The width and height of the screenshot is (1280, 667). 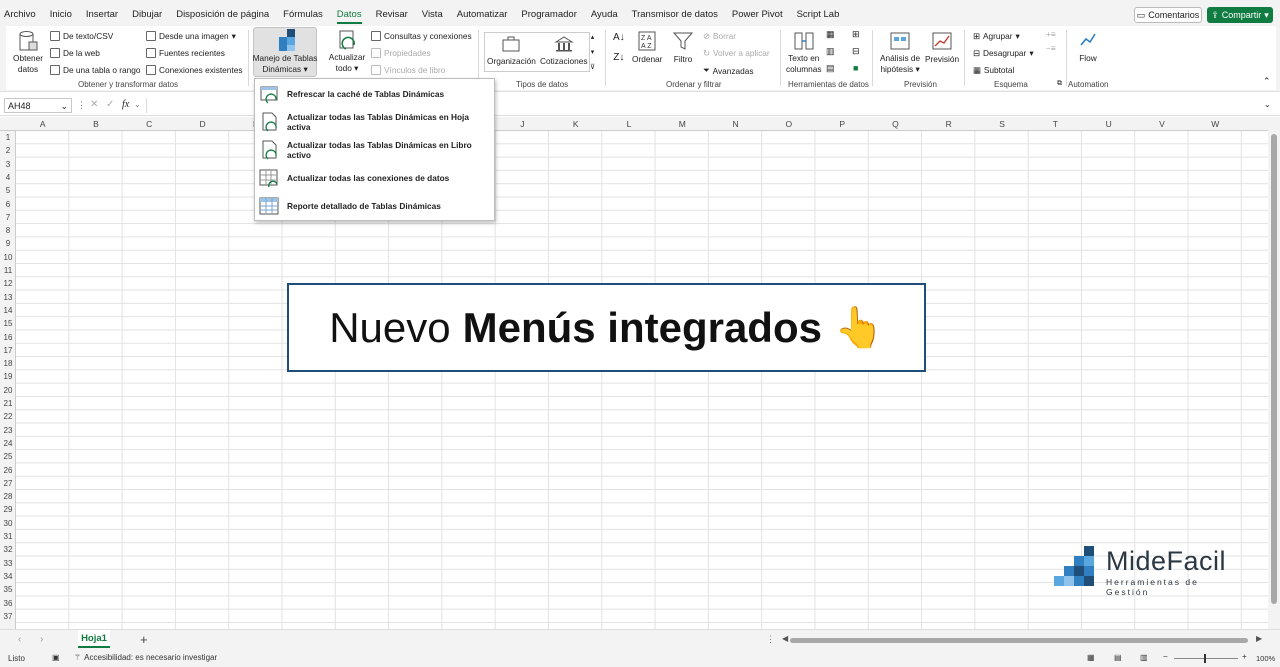 What do you see at coordinates (20, 16) in the screenshot?
I see `tab-archivo: Archivo` at bounding box center [20, 16].